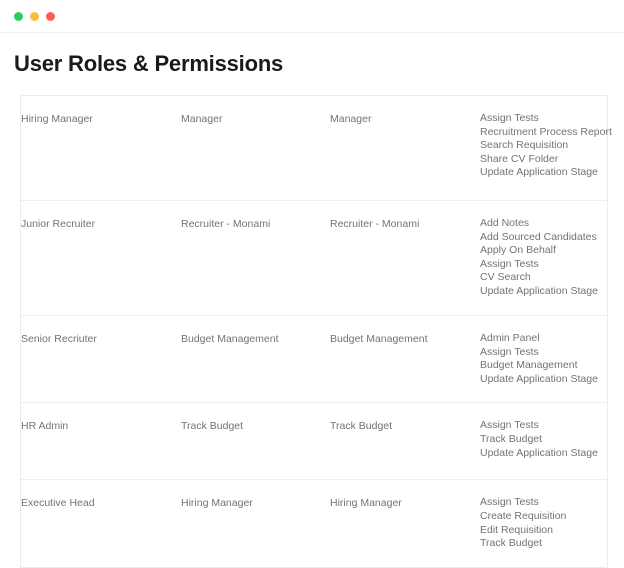  What do you see at coordinates (518, 250) in the screenshot?
I see `permission-item: Apply On Behalf` at bounding box center [518, 250].